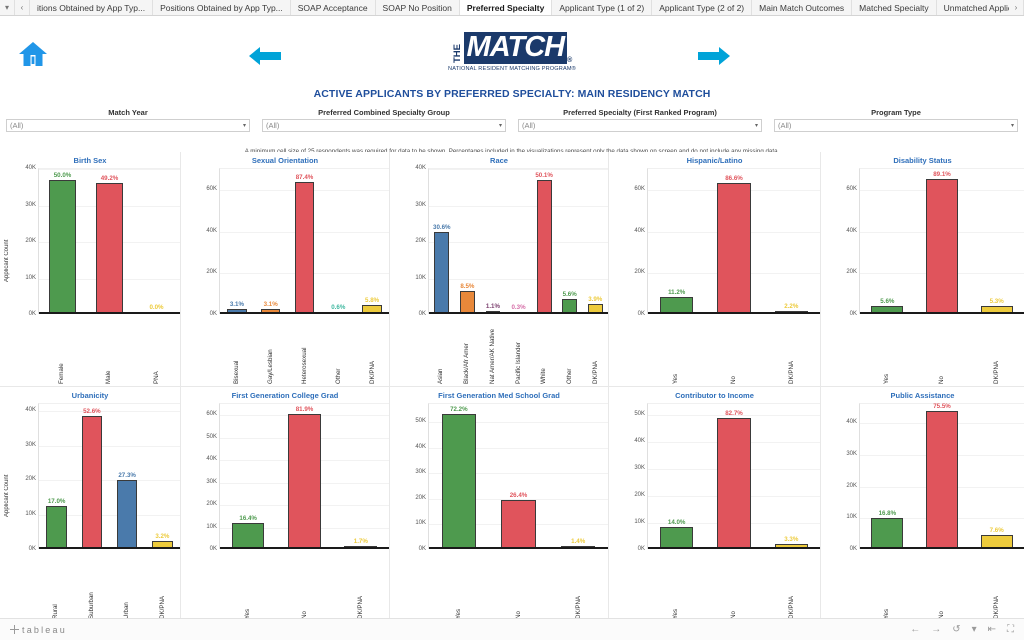 The height and width of the screenshot is (640, 1024). What do you see at coordinates (333, 7) in the screenshot?
I see `workbook-tab-2: SOAP Acceptance` at bounding box center [333, 7].